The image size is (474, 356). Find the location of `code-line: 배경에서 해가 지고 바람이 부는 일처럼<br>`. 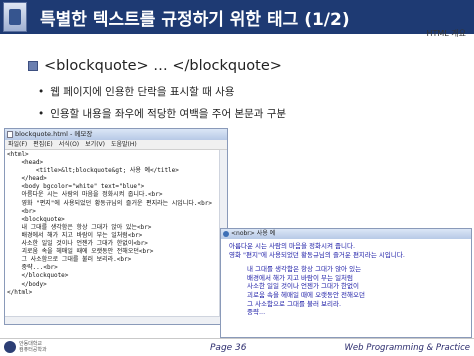

code-line: 배경에서 해가 지고 바람이 부는 일처럼<br> is located at coordinates (75, 235).